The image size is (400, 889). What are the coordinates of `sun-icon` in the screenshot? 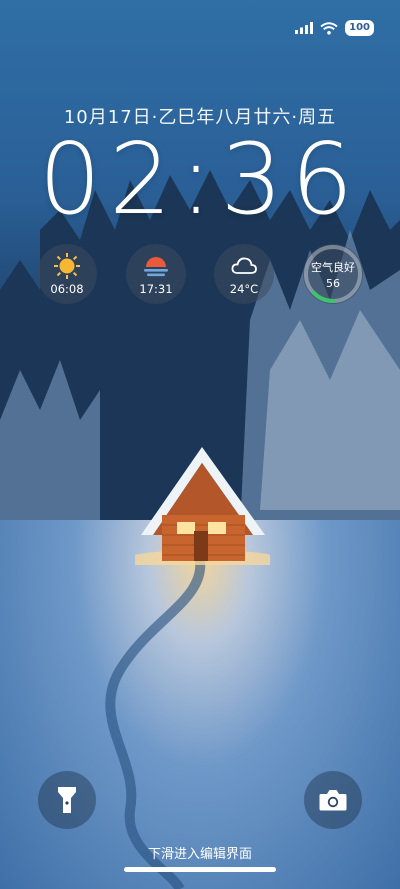 It's located at (67, 266).